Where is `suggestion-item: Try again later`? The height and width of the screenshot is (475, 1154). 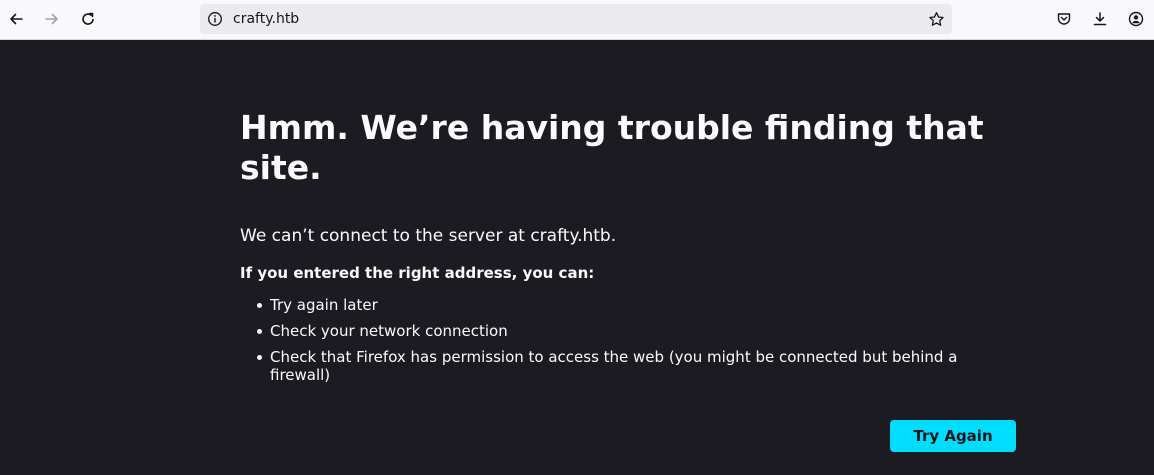
suggestion-item: Try again later is located at coordinates (636, 305).